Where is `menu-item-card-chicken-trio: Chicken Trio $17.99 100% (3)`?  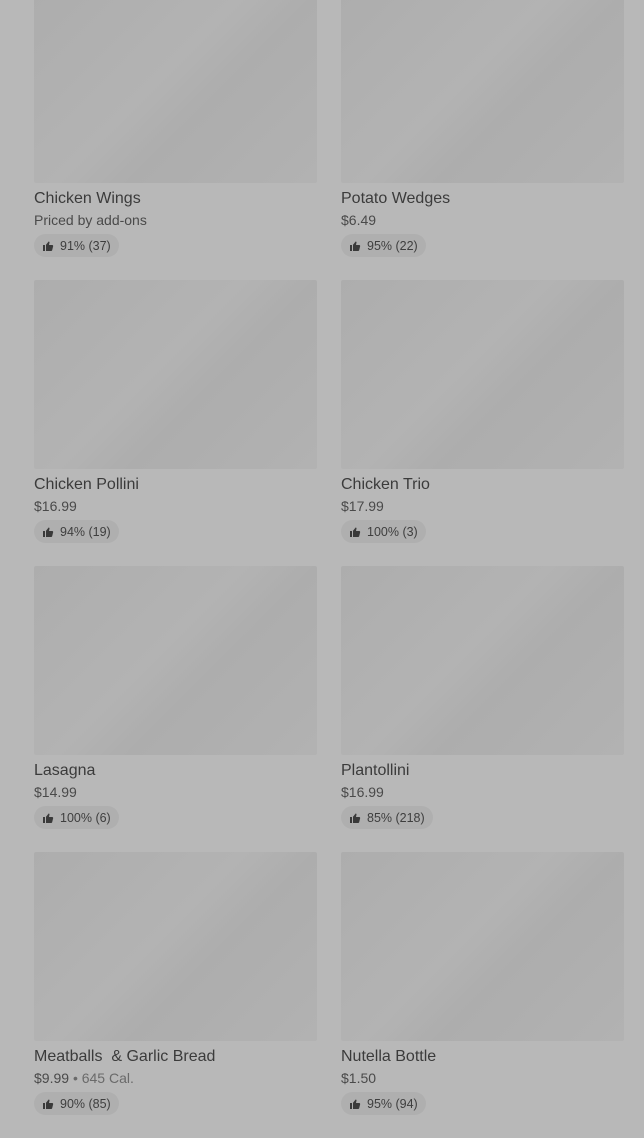 menu-item-card-chicken-trio: Chicken Trio $17.99 100% (3) is located at coordinates (482, 423).